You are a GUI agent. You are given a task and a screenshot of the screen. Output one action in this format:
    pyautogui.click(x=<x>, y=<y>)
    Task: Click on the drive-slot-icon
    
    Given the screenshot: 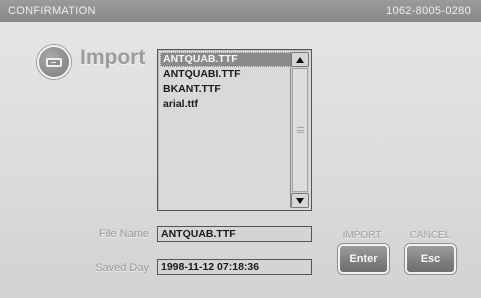 What is the action you would take?
    pyautogui.click(x=54, y=62)
    